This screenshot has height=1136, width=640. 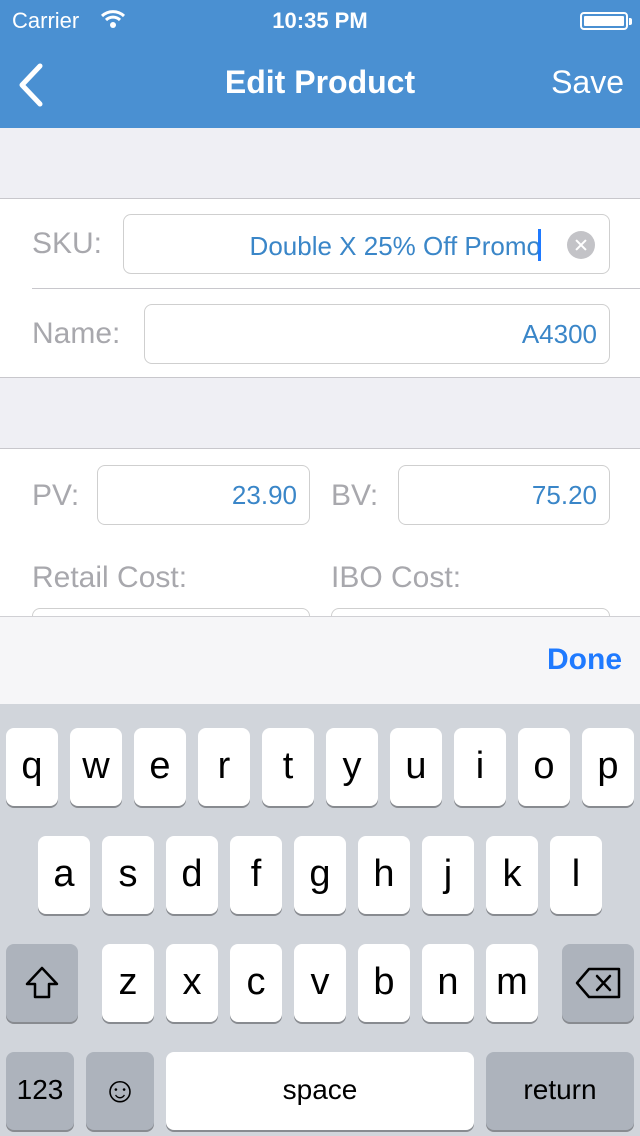 I want to click on name-label: Name:, so click(x=76, y=333).